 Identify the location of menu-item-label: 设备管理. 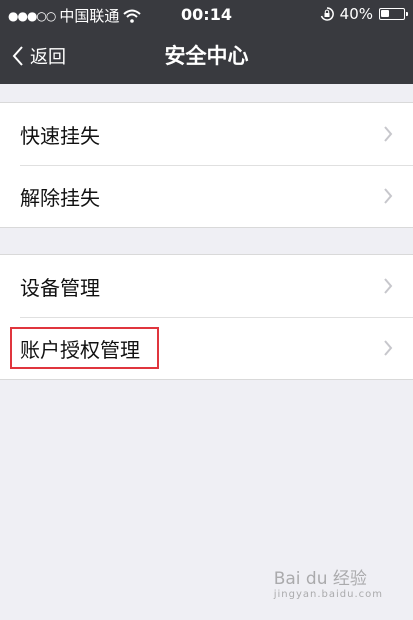
(60, 287).